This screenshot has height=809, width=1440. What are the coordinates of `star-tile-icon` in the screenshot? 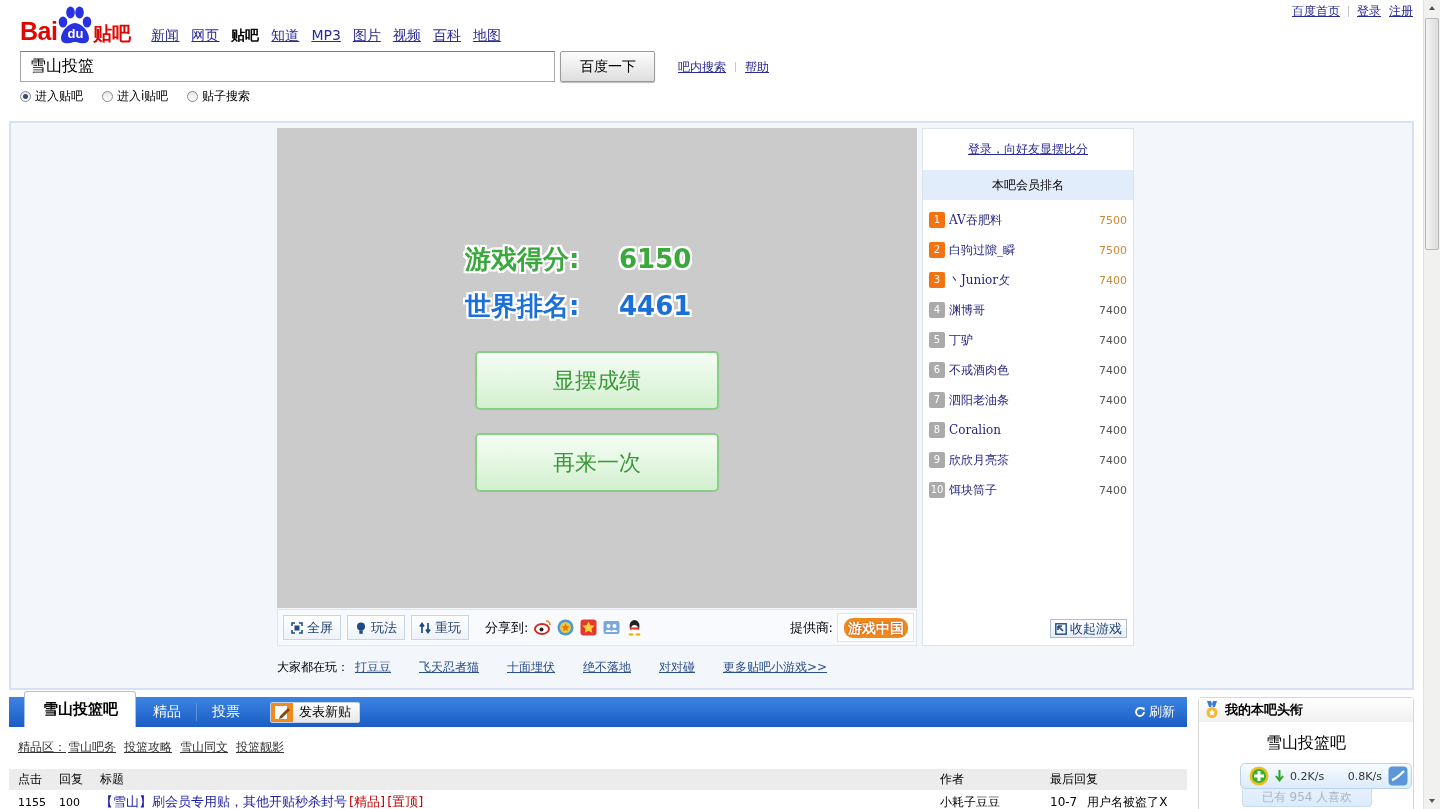 It's located at (589, 627).